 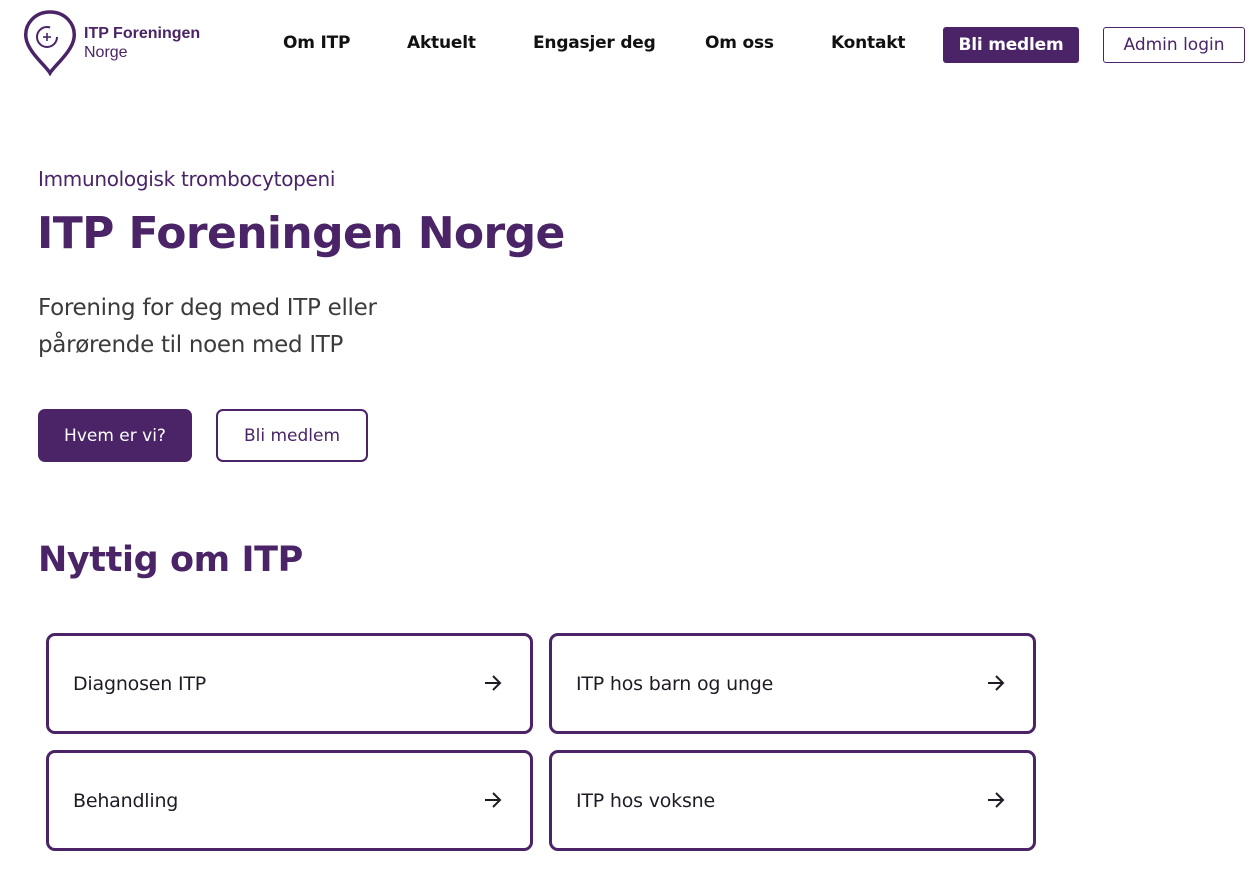 What do you see at coordinates (142, 33) in the screenshot?
I see `logo-name: ITP Foreningen` at bounding box center [142, 33].